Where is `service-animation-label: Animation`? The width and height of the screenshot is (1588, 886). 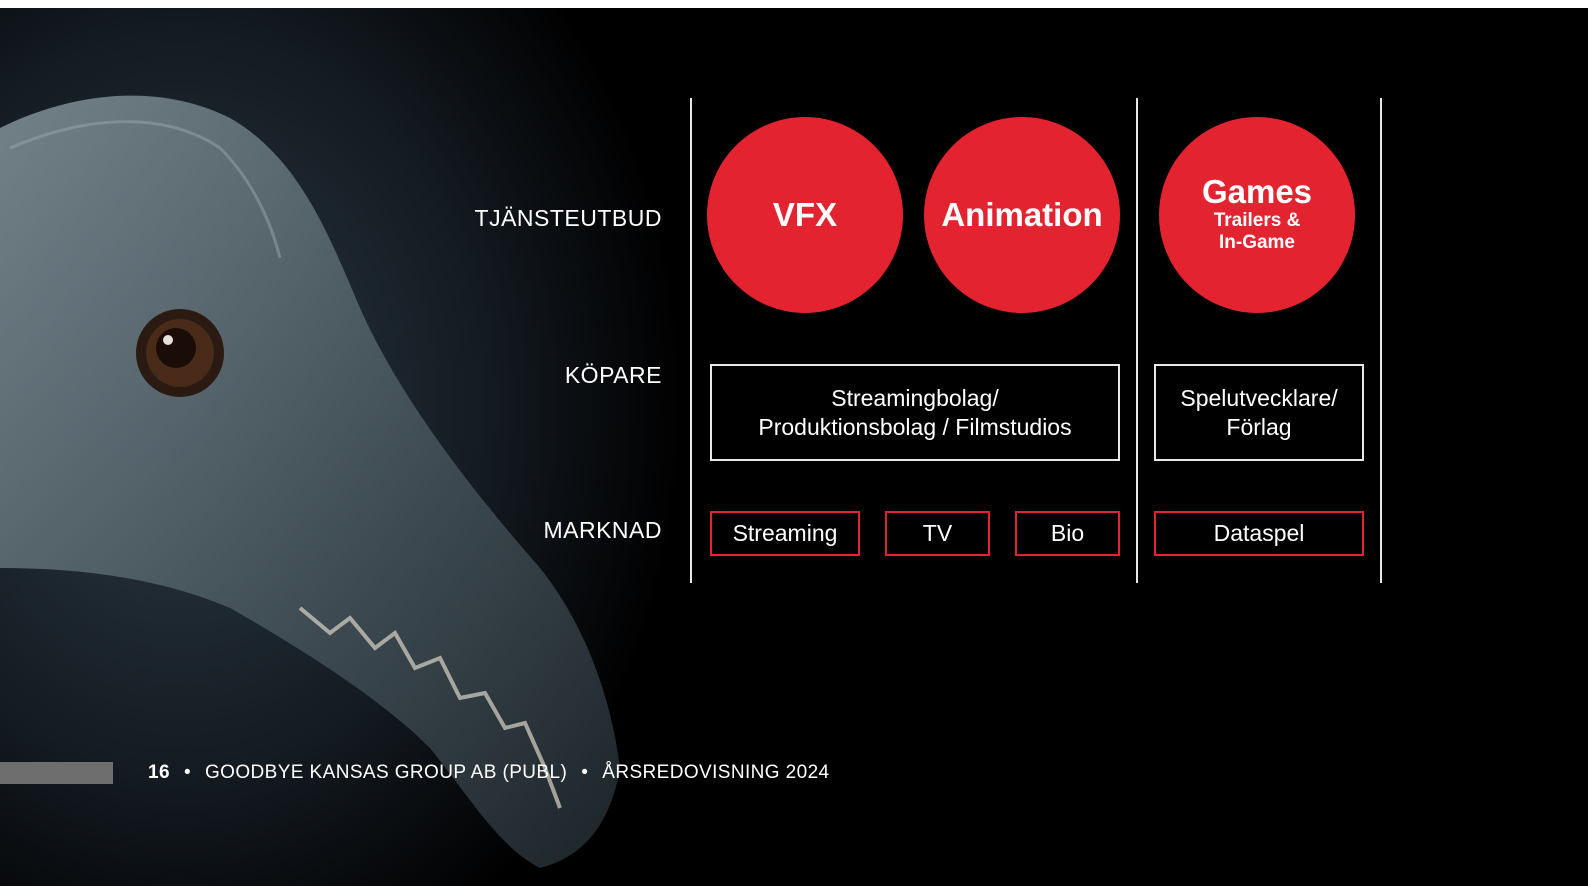 service-animation-label: Animation is located at coordinates (1022, 214).